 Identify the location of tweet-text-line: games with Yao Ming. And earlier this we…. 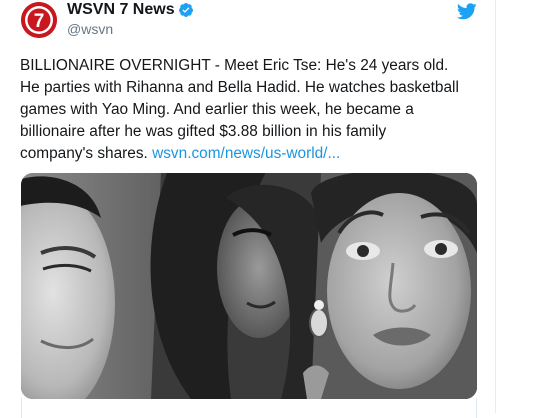
(217, 109).